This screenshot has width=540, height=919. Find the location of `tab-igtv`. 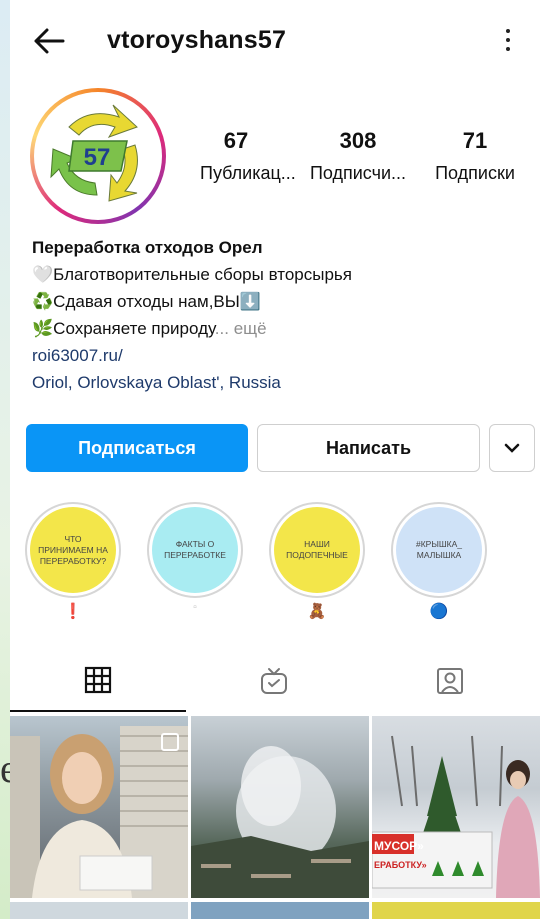

tab-igtv is located at coordinates (274, 681).